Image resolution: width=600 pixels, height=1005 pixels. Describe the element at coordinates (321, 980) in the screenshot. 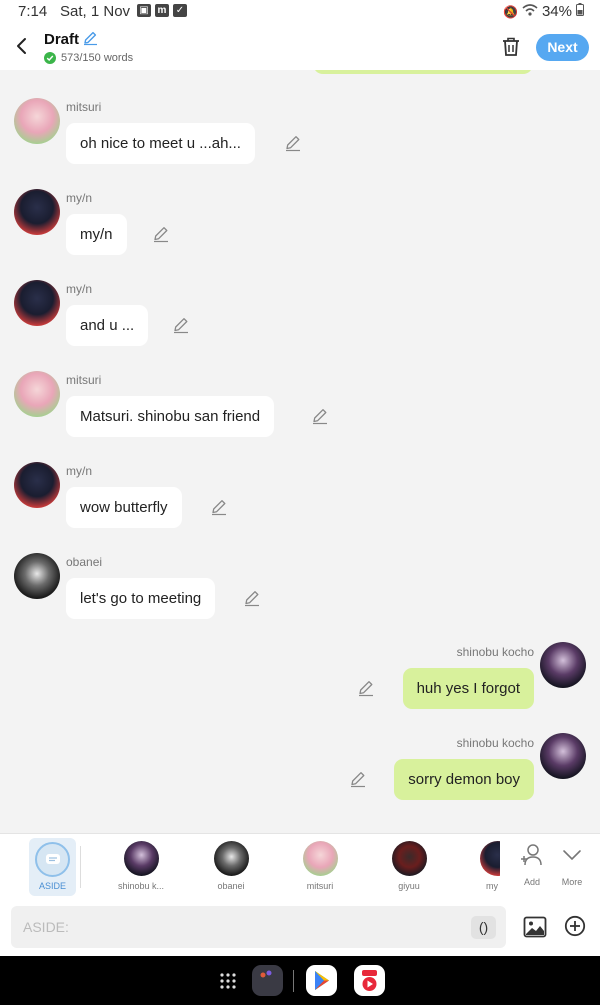

I see `play-store-icon` at that location.